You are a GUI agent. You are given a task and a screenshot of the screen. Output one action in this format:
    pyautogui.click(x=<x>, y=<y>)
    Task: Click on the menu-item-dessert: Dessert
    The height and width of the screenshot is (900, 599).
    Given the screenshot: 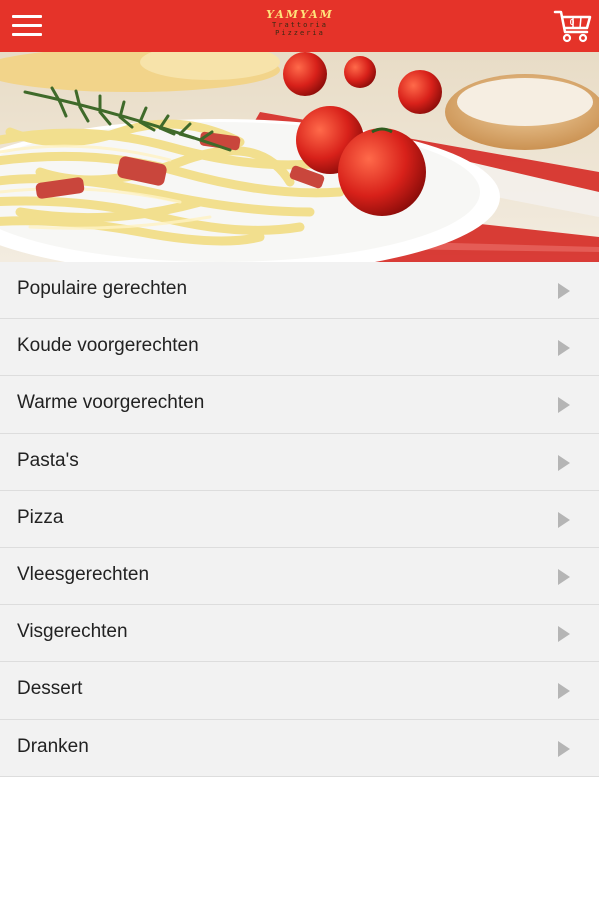 What is the action you would take?
    pyautogui.click(x=299, y=691)
    